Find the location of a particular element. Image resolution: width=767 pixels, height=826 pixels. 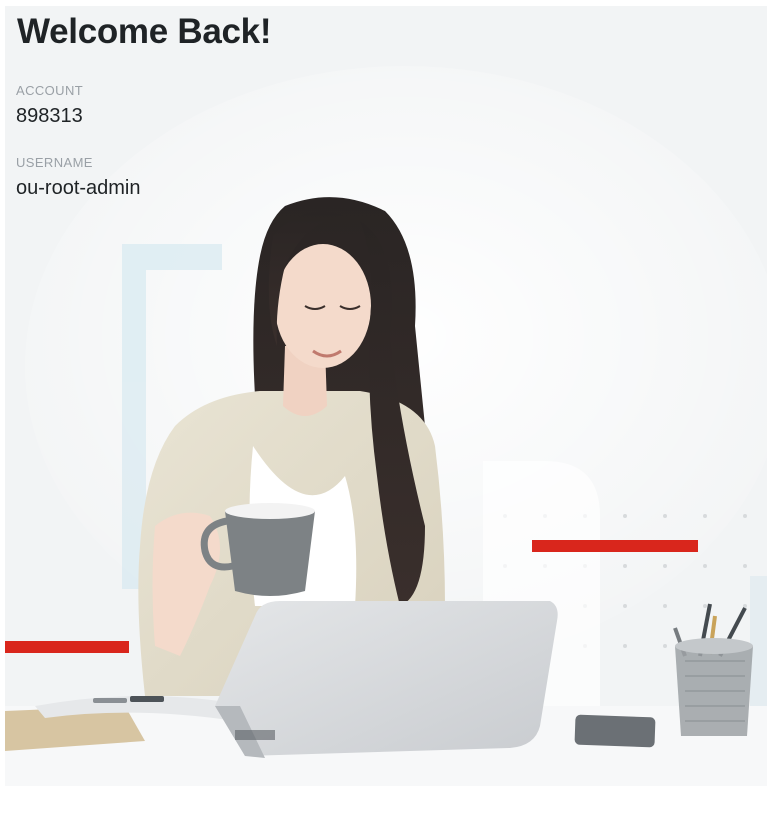

phone-illustration is located at coordinates (615, 731).